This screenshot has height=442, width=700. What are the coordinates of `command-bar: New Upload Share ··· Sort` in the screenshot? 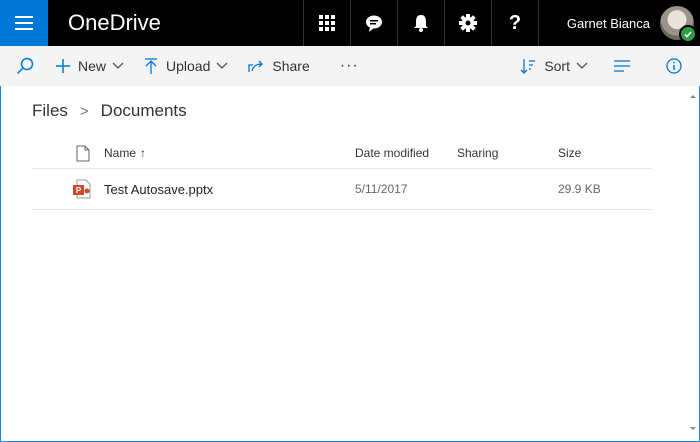 It's located at (350, 66).